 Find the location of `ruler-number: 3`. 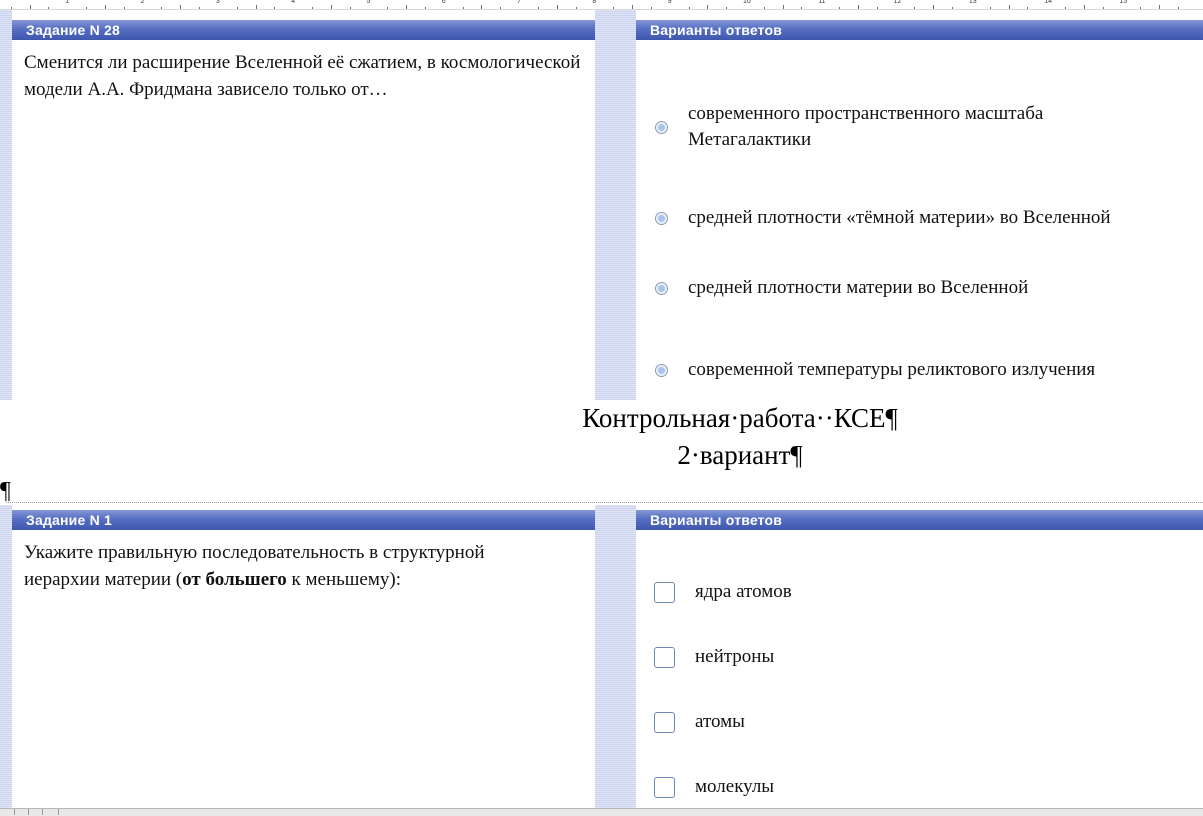

ruler-number: 3 is located at coordinates (217, 2).